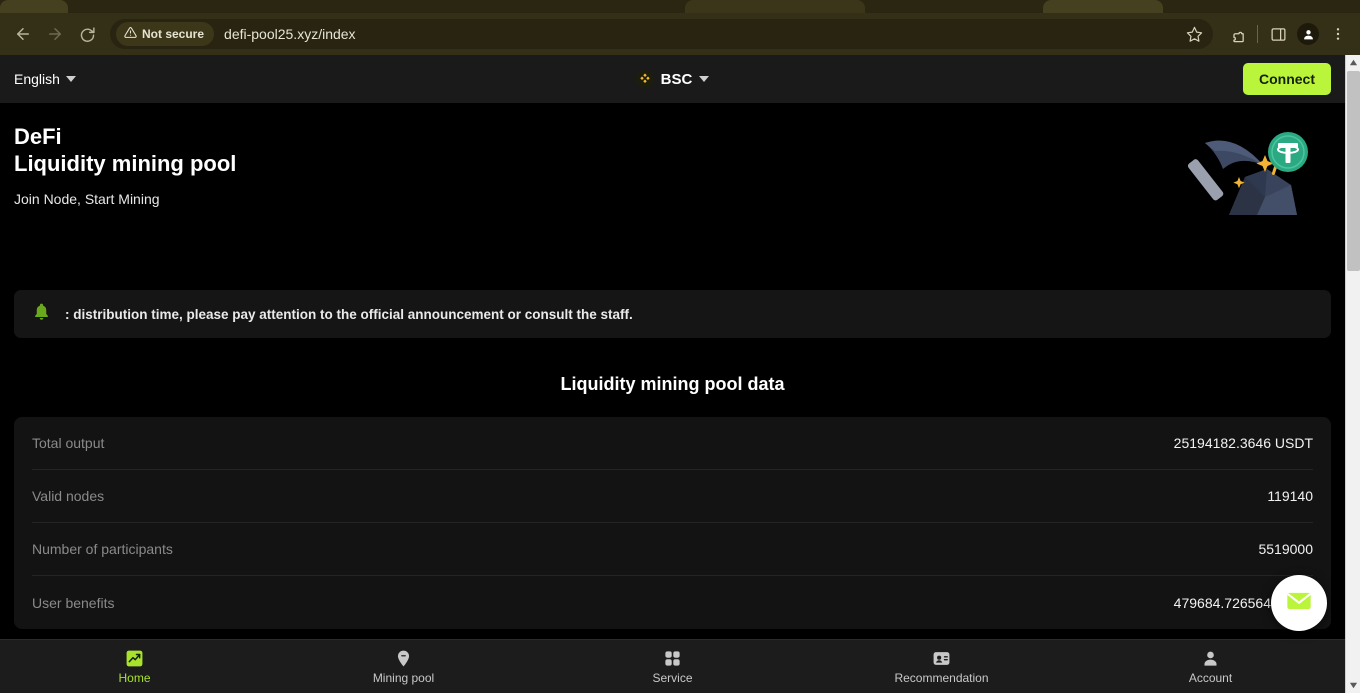  I want to click on nav-label: Mining pool, so click(403, 678).